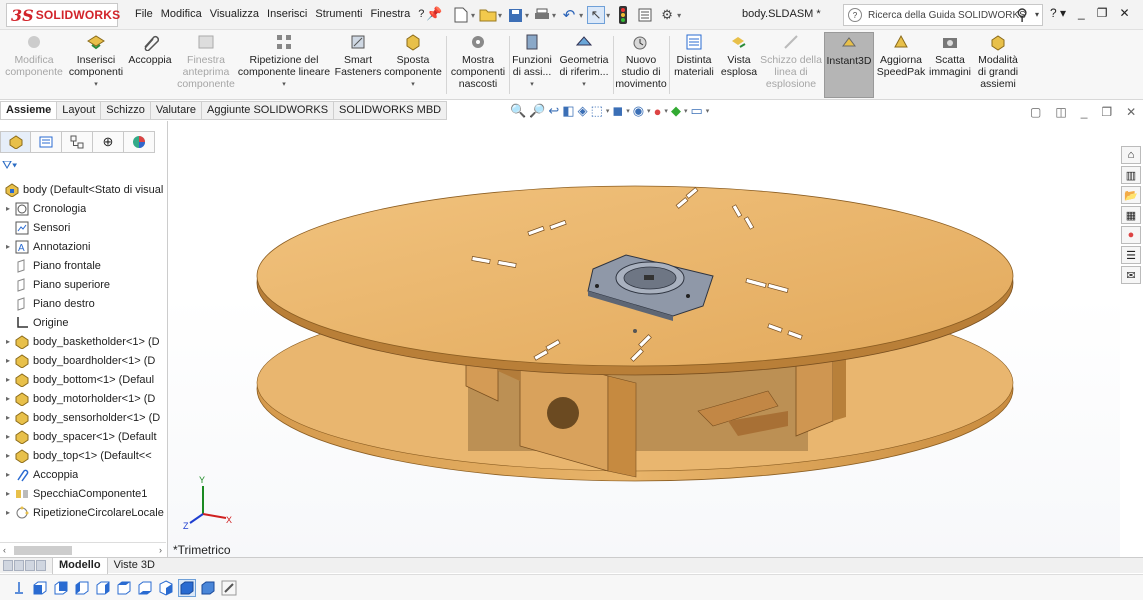 The height and width of the screenshot is (600, 1143). What do you see at coordinates (41, 565) in the screenshot?
I see `last-tab-icon` at bounding box center [41, 565].